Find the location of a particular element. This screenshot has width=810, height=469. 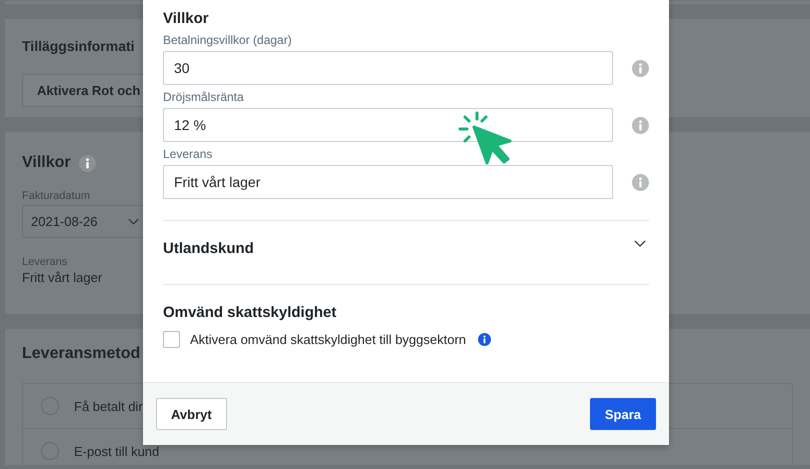

save-button: Spara is located at coordinates (623, 414).